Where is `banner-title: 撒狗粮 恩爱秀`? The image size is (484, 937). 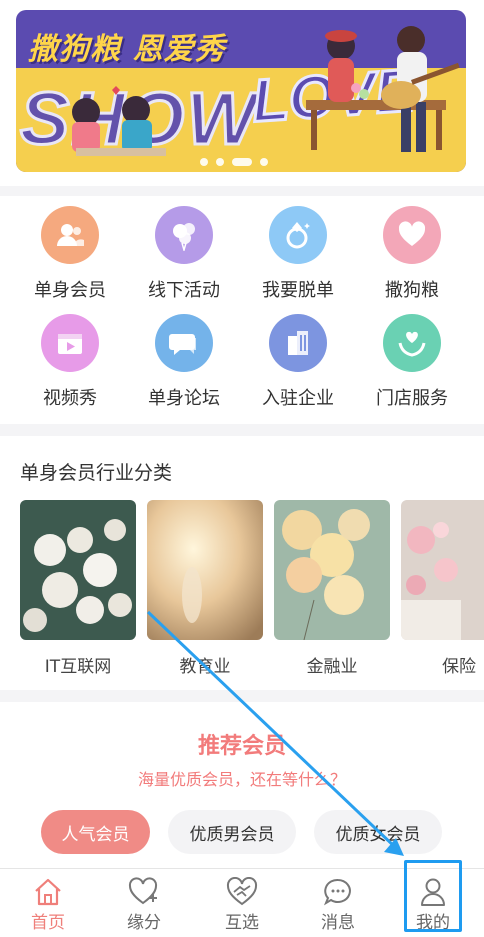
banner-title: 撒狗粮 恩爱秀 is located at coordinates (127, 49).